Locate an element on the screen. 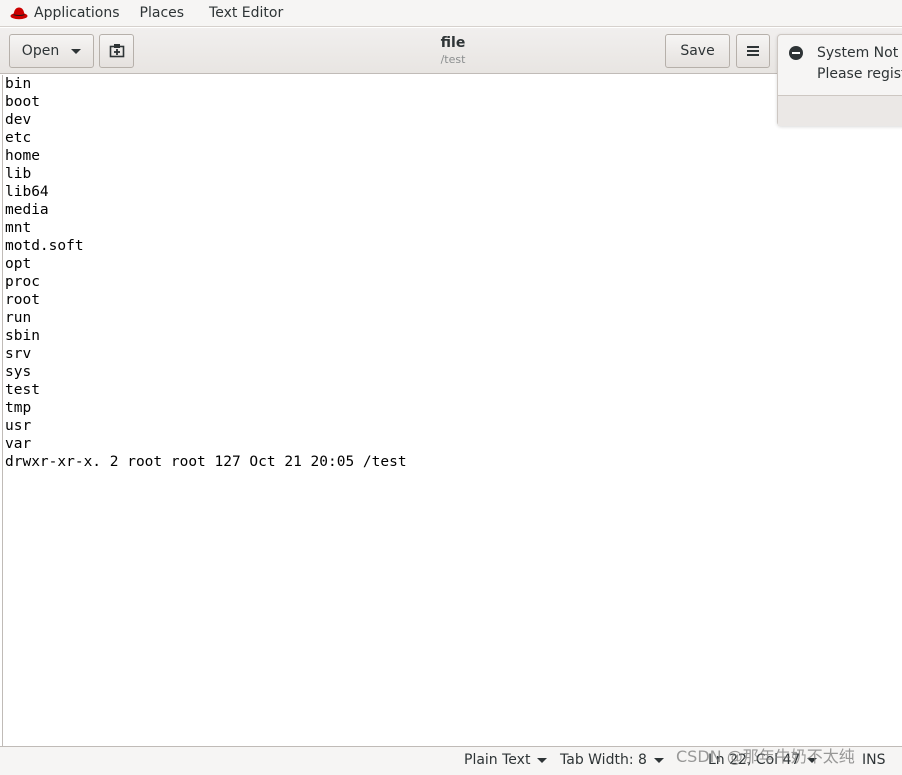  text-line: sbin is located at coordinates (22, 336).